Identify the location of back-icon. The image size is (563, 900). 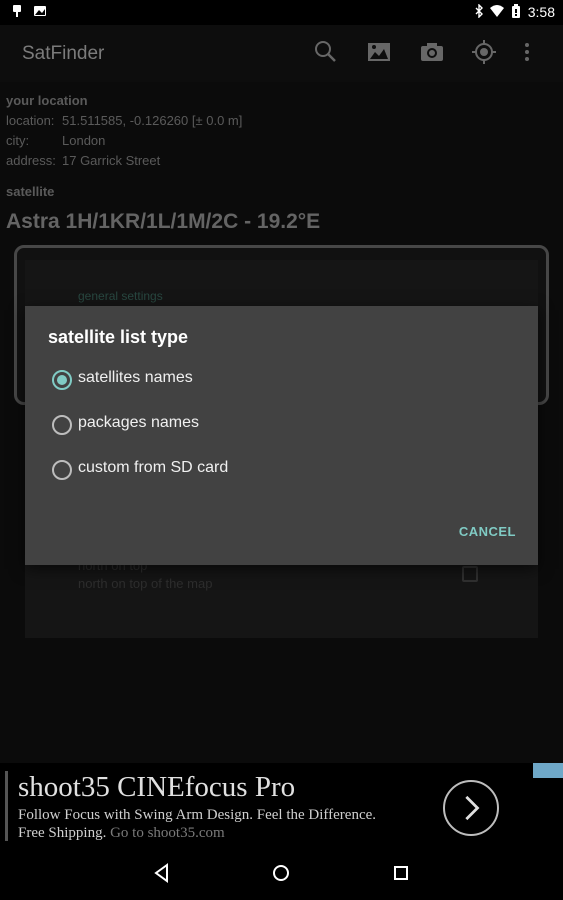
(162, 873).